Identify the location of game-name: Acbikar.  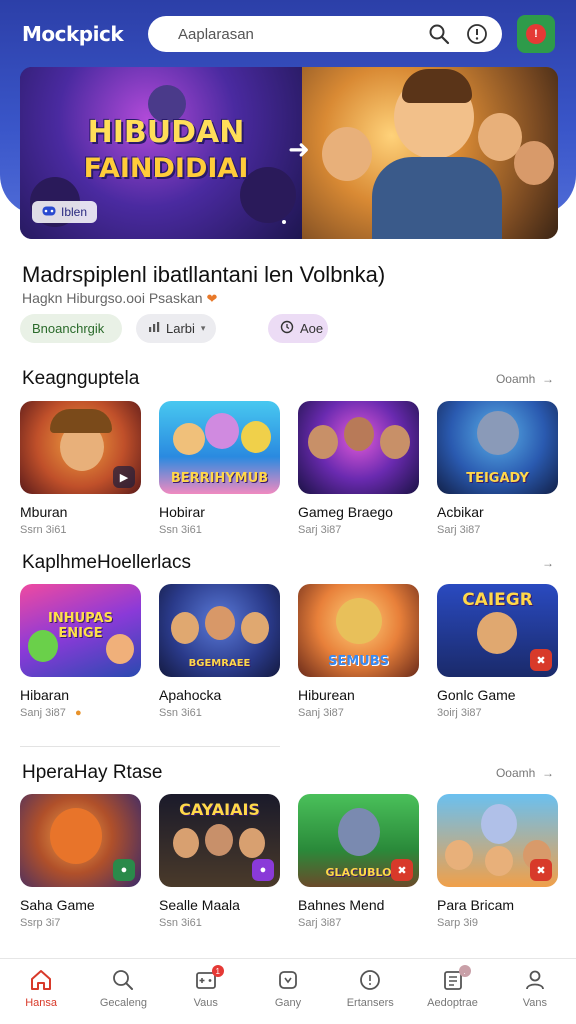
(460, 512).